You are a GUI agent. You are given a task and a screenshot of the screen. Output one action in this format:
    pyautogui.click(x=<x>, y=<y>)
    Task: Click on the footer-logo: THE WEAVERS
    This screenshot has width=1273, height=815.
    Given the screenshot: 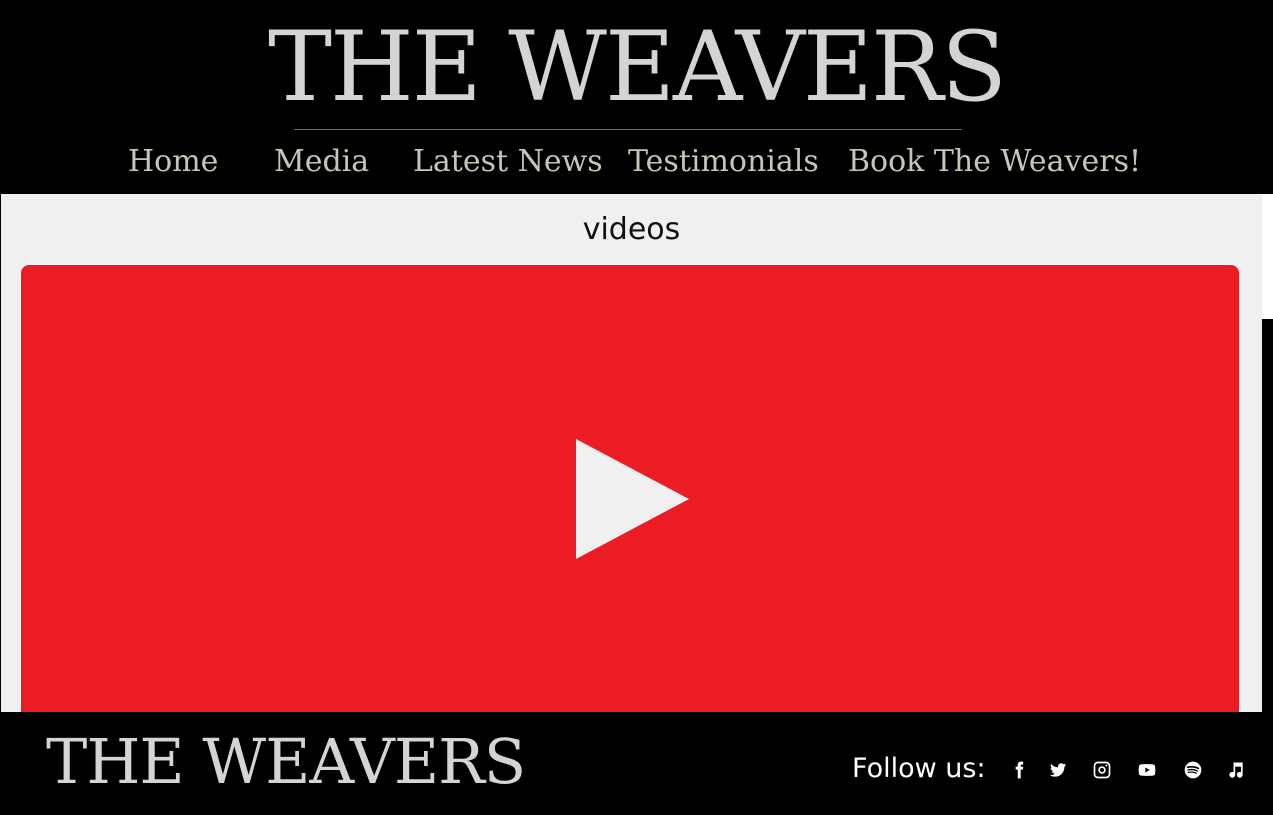 What is the action you would take?
    pyautogui.click(x=286, y=762)
    